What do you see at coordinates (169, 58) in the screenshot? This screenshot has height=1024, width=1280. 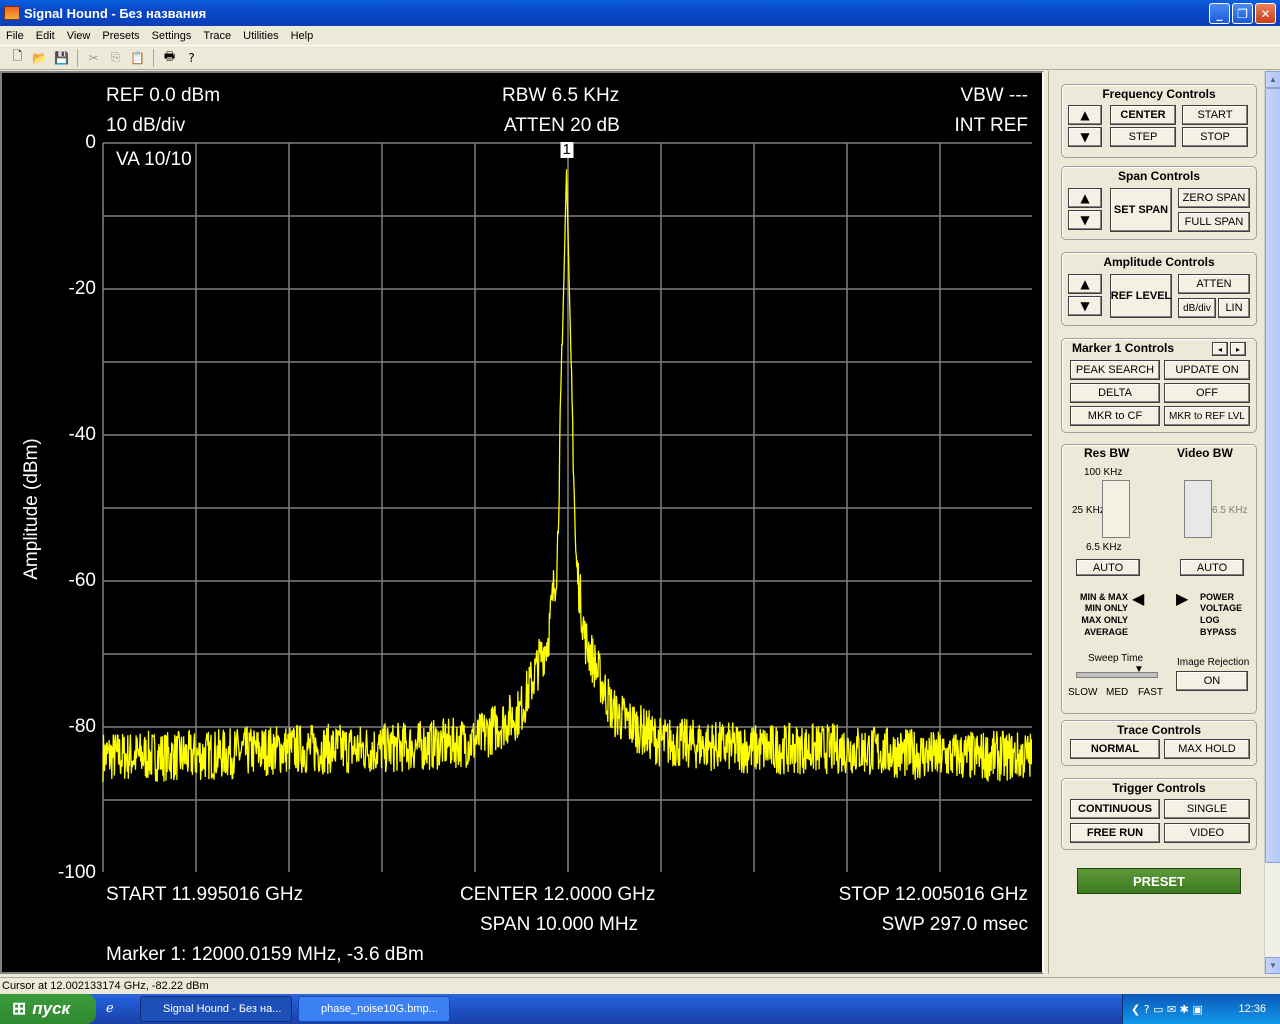 I see `print-icon: 🖶` at bounding box center [169, 58].